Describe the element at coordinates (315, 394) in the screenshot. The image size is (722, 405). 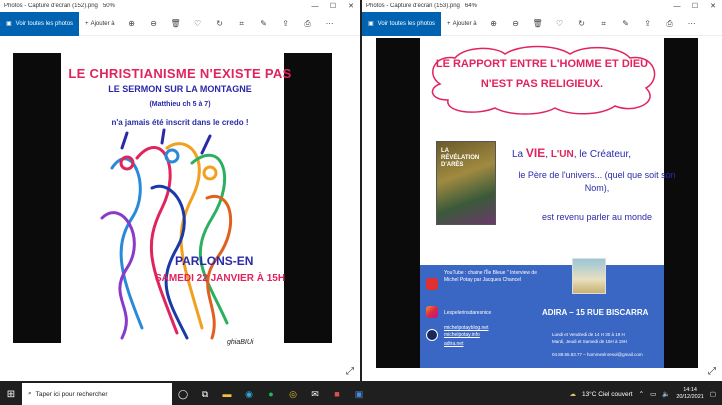
I see `mail-icon: ✉` at that location.